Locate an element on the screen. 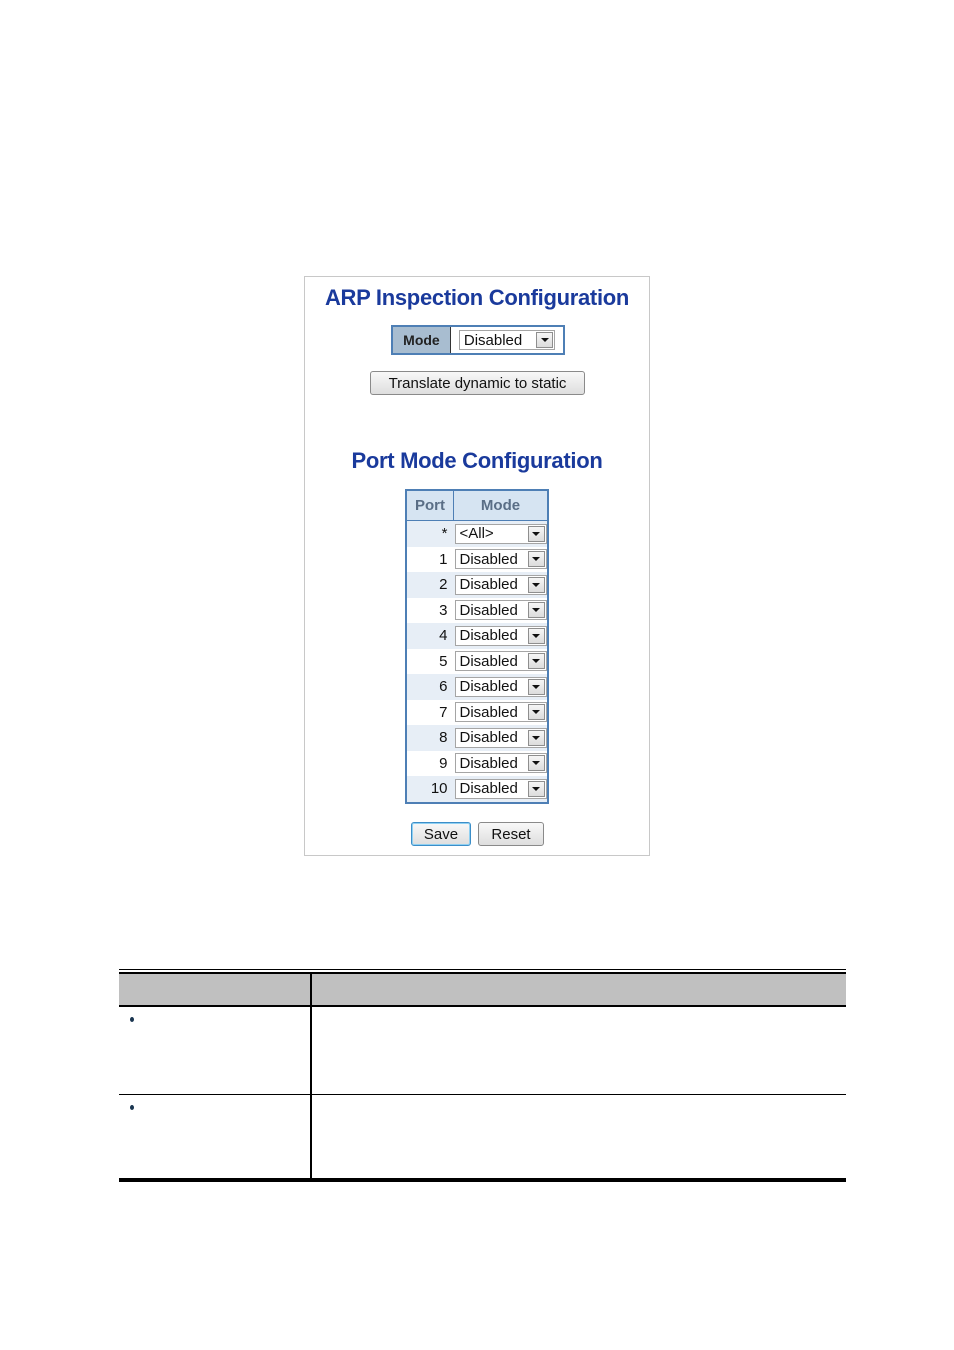  port-row: * <All> is located at coordinates (477, 533).